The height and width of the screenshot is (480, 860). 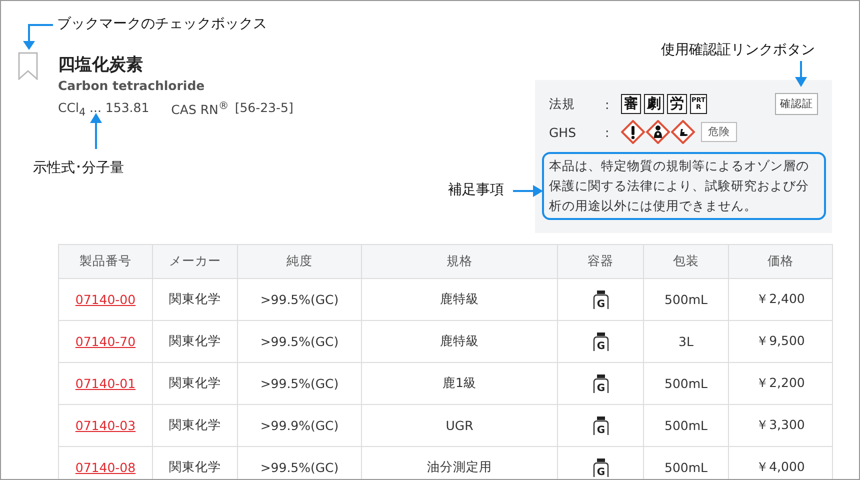 What do you see at coordinates (780, 341) in the screenshot?
I see `table-cell: ￥9,500` at bounding box center [780, 341].